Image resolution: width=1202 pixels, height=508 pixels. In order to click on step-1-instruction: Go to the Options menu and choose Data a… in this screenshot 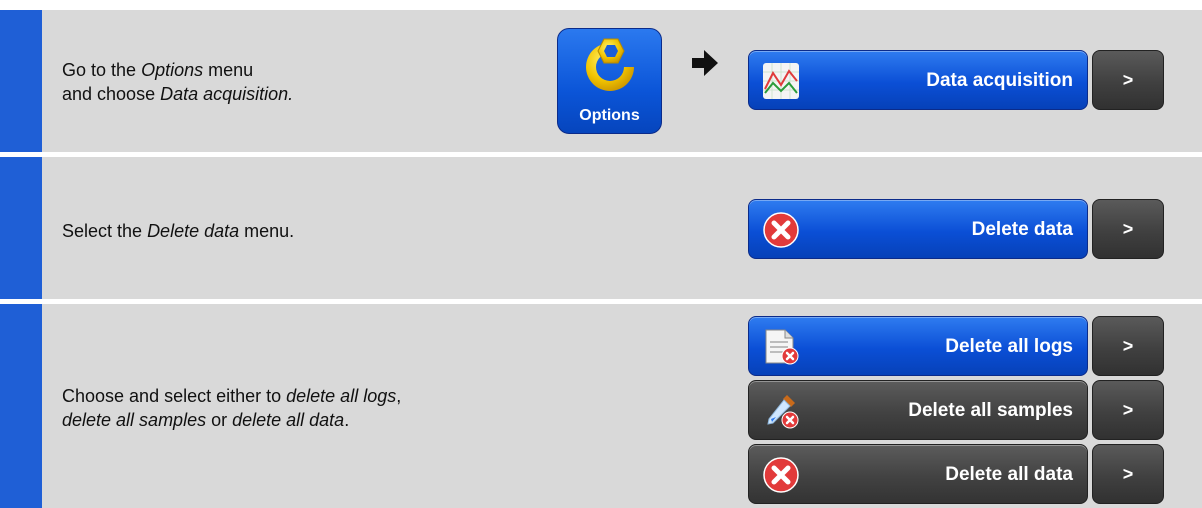, I will do `click(177, 82)`.